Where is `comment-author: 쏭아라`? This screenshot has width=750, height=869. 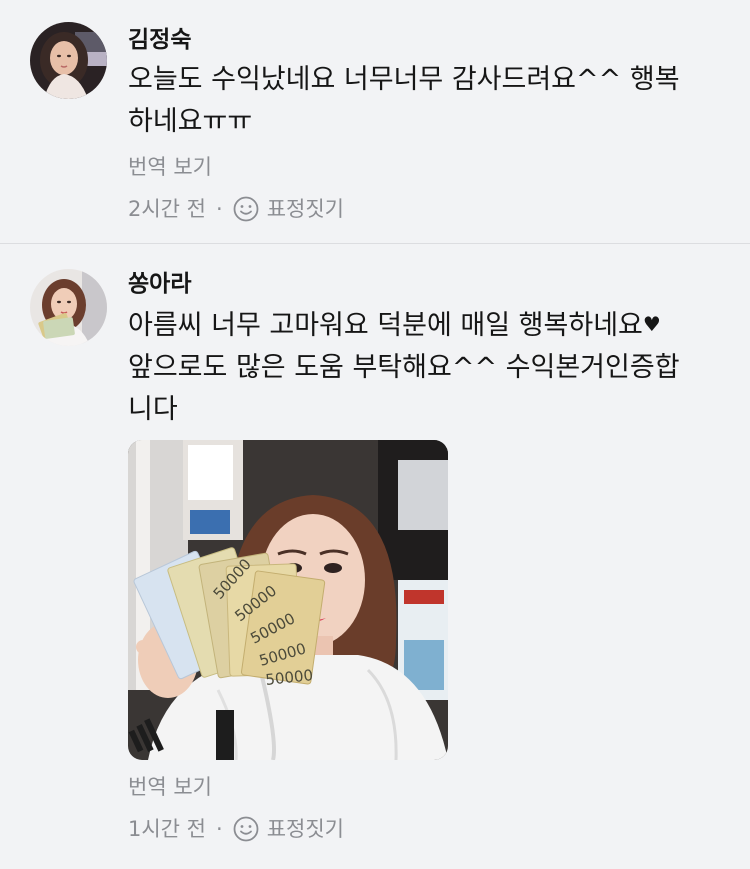 comment-author: 쏭아라 is located at coordinates (428, 284).